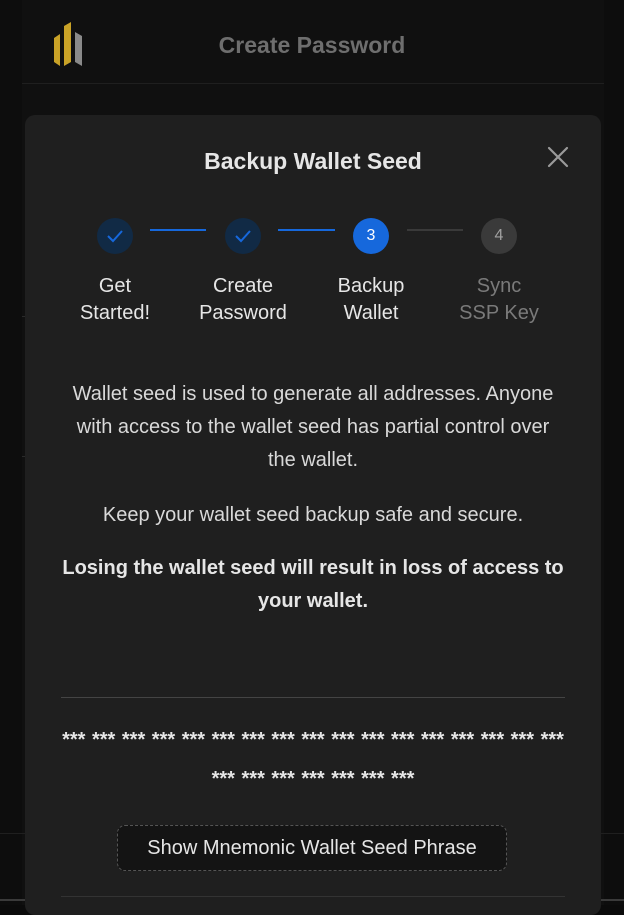  I want to click on close-button, so click(558, 157).